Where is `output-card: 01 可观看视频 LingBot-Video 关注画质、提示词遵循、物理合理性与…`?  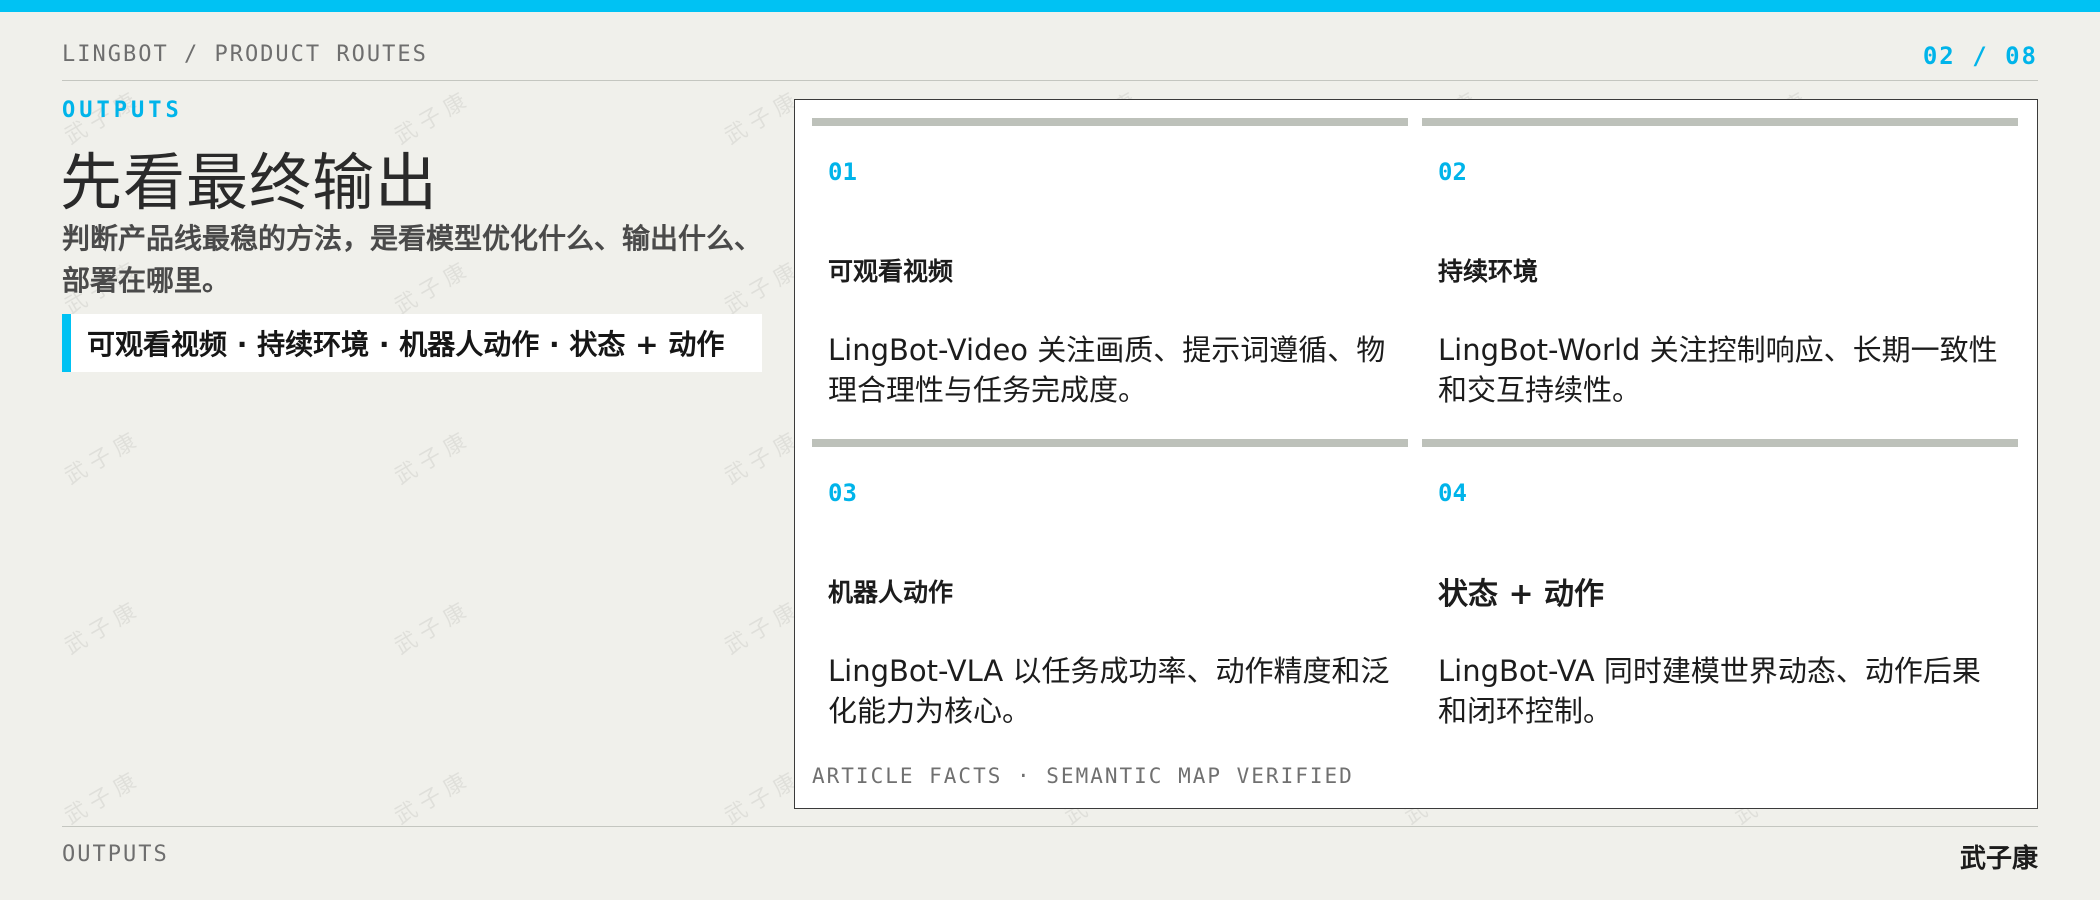 output-card: 01 可观看视频 LingBot-Video 关注画质、提示词遵循、物理合理性与… is located at coordinates (1110, 273).